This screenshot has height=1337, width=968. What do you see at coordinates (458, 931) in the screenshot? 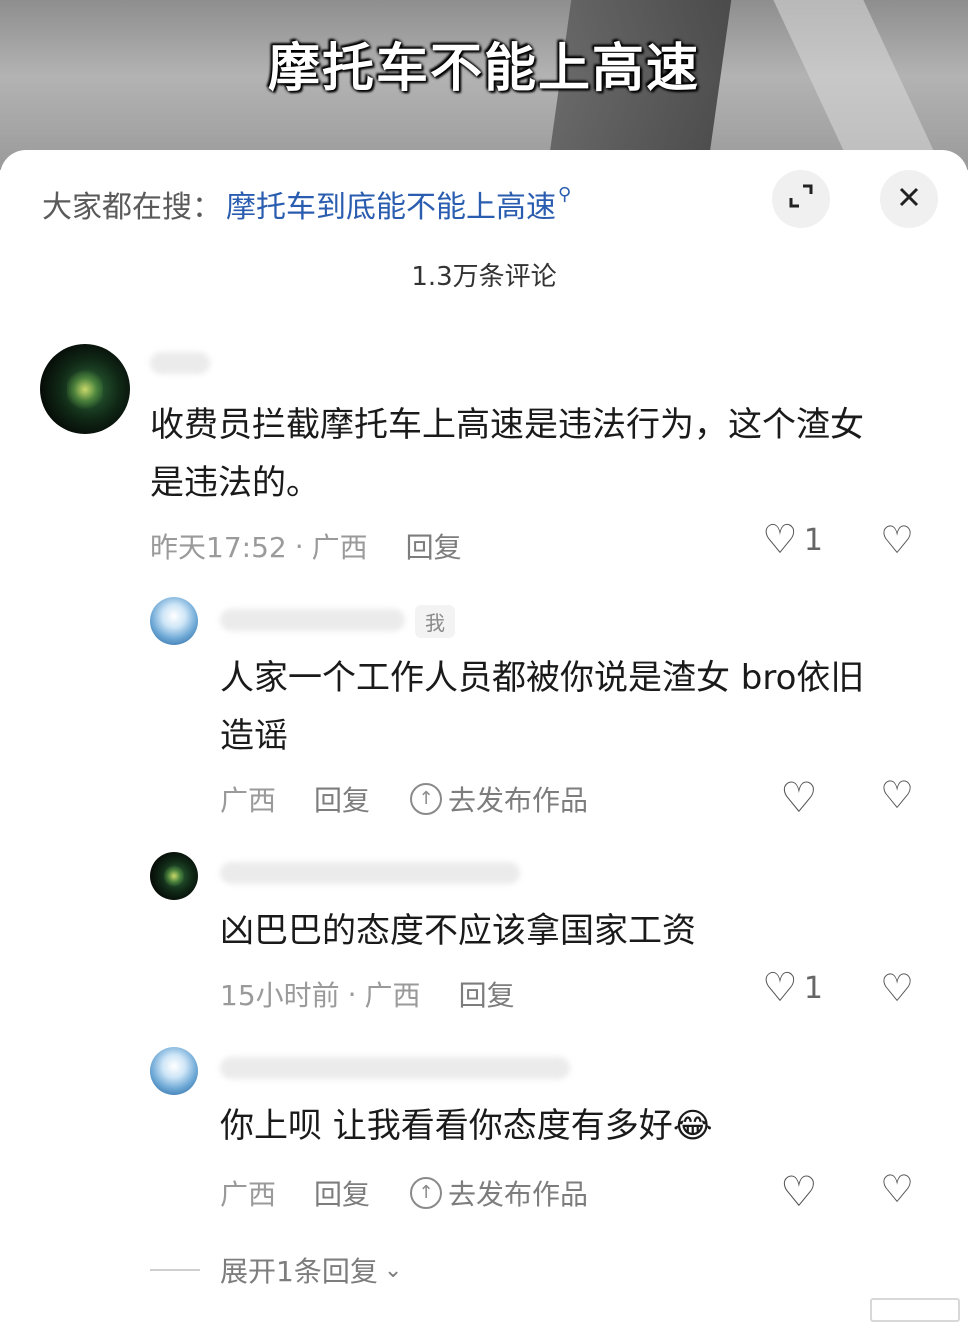
I see `comment-text-line: 凶巴巴的态度不应该拿国家工资` at bounding box center [458, 931].